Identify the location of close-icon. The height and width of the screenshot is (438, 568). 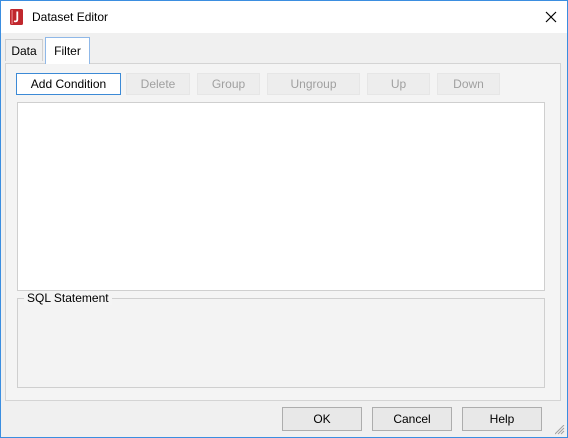
(551, 17).